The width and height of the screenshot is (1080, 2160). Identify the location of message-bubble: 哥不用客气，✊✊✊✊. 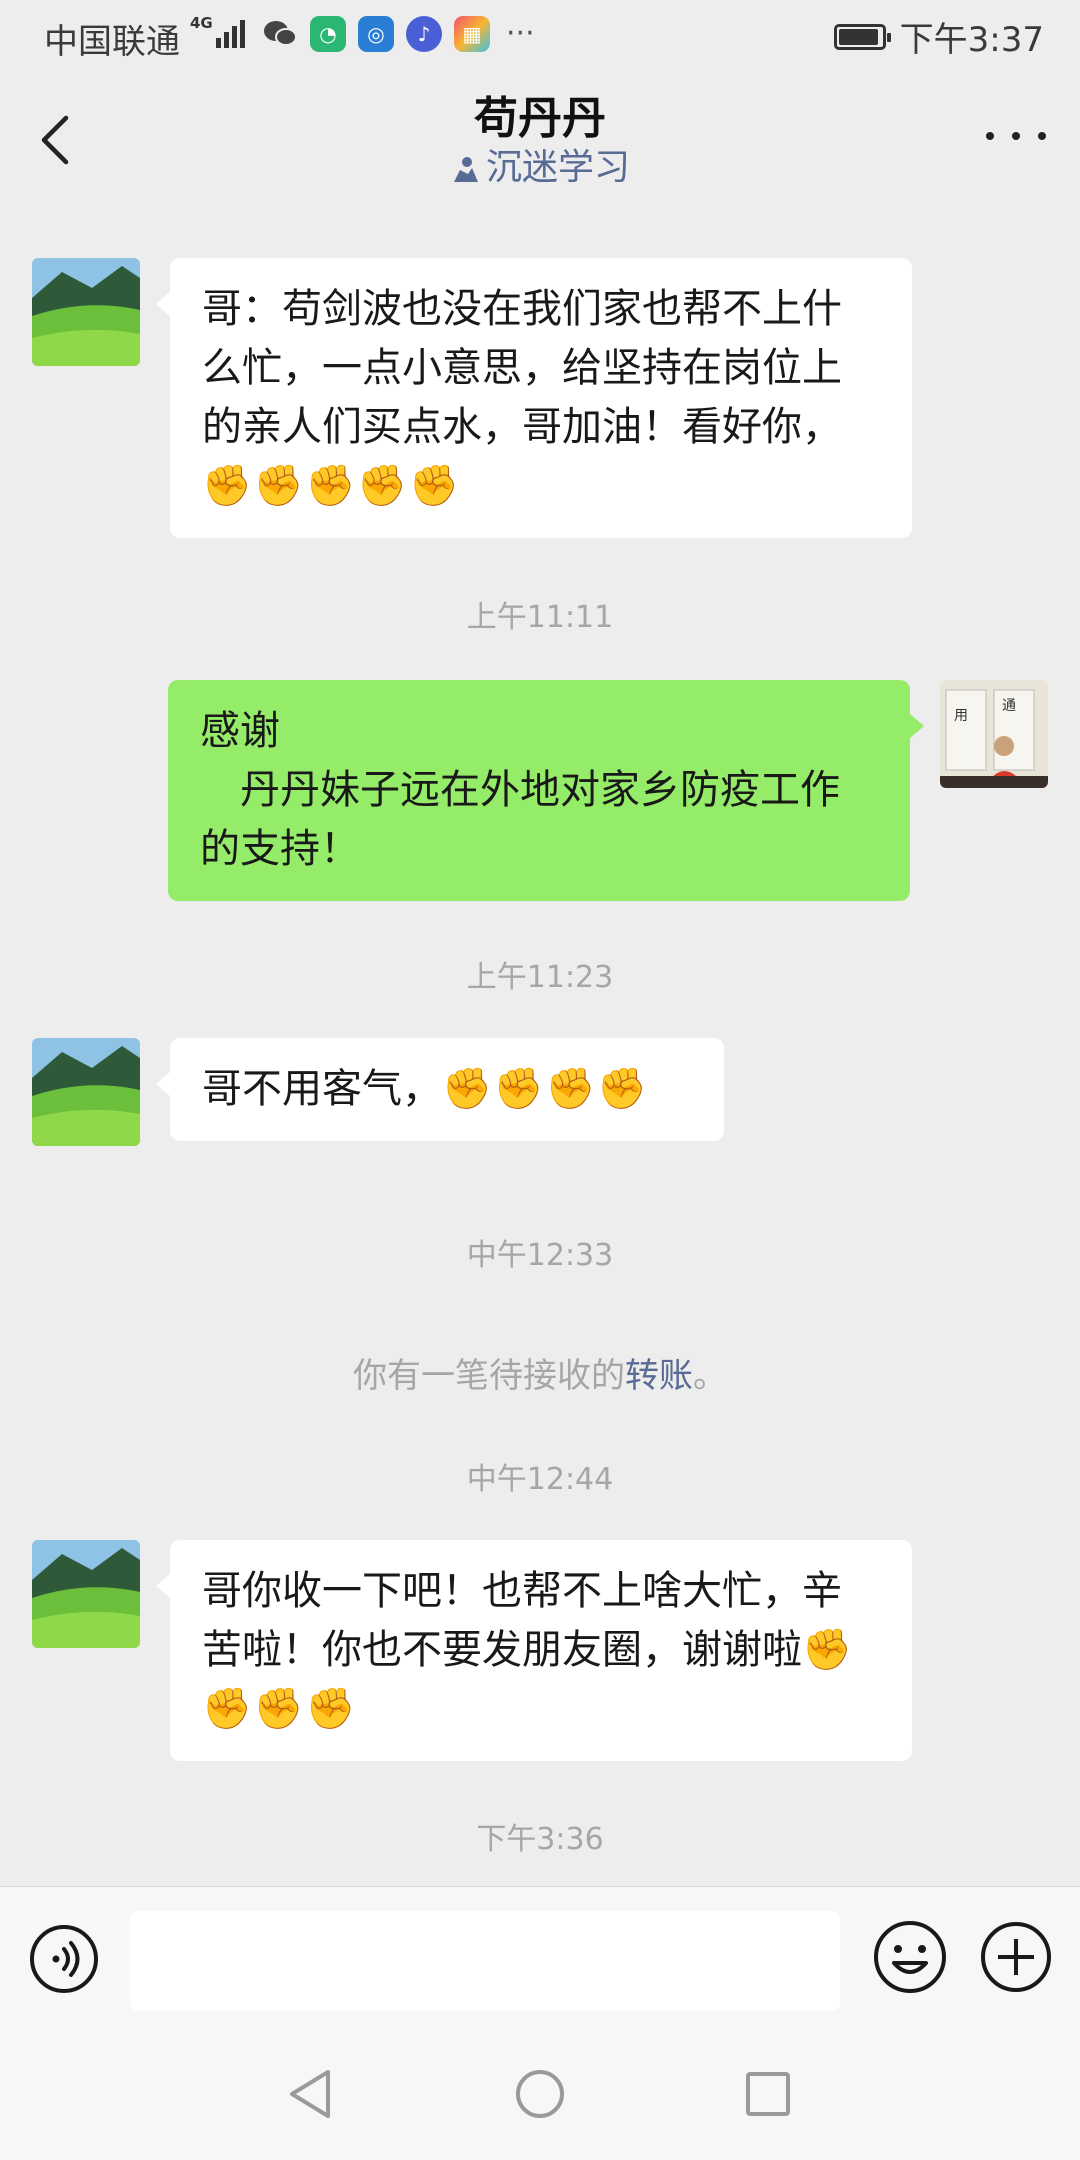
(440, 1089).